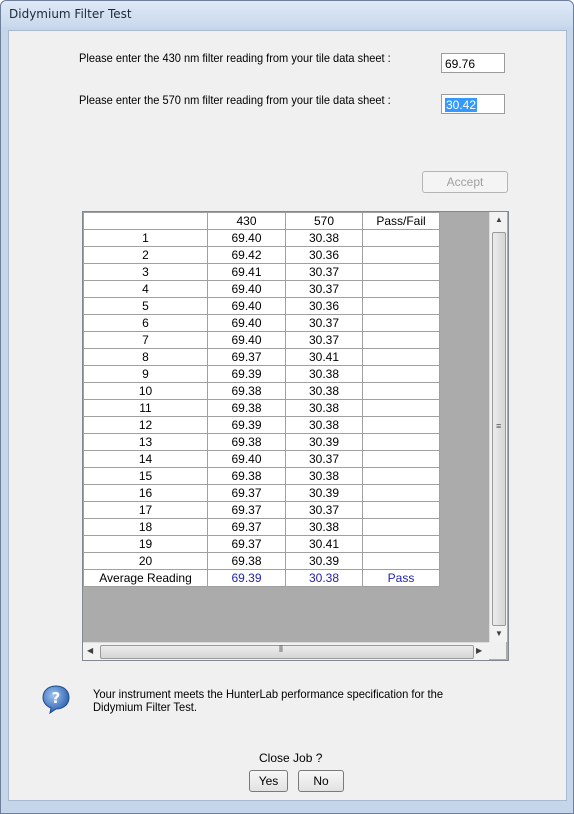 The height and width of the screenshot is (814, 574). I want to click on grip-icon: ≡, so click(499, 426).